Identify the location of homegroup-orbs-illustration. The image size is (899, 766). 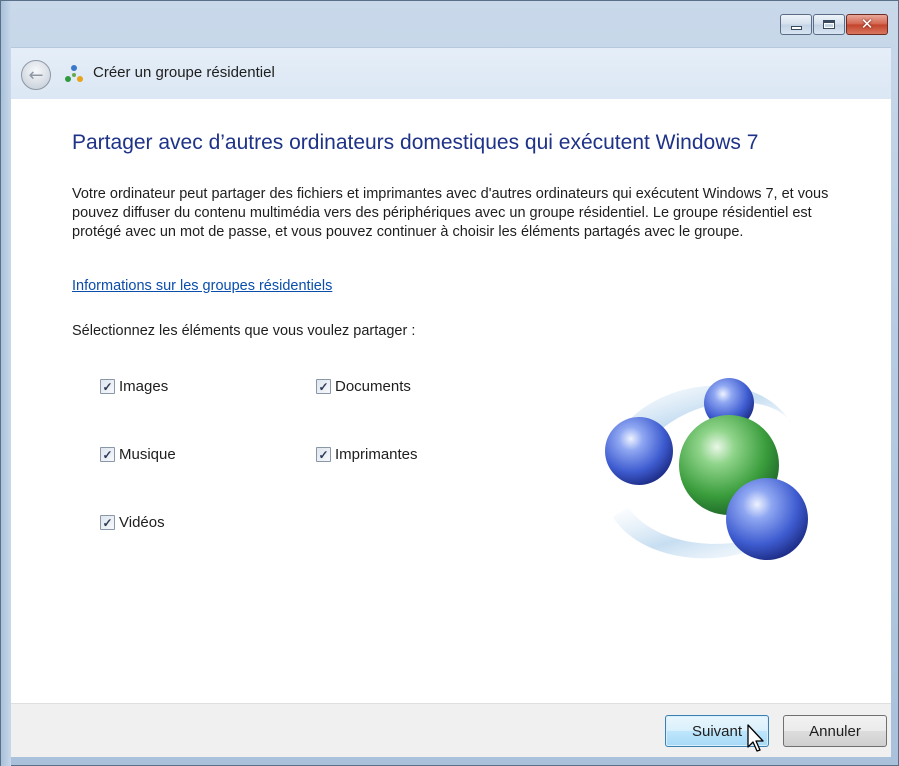
(706, 469).